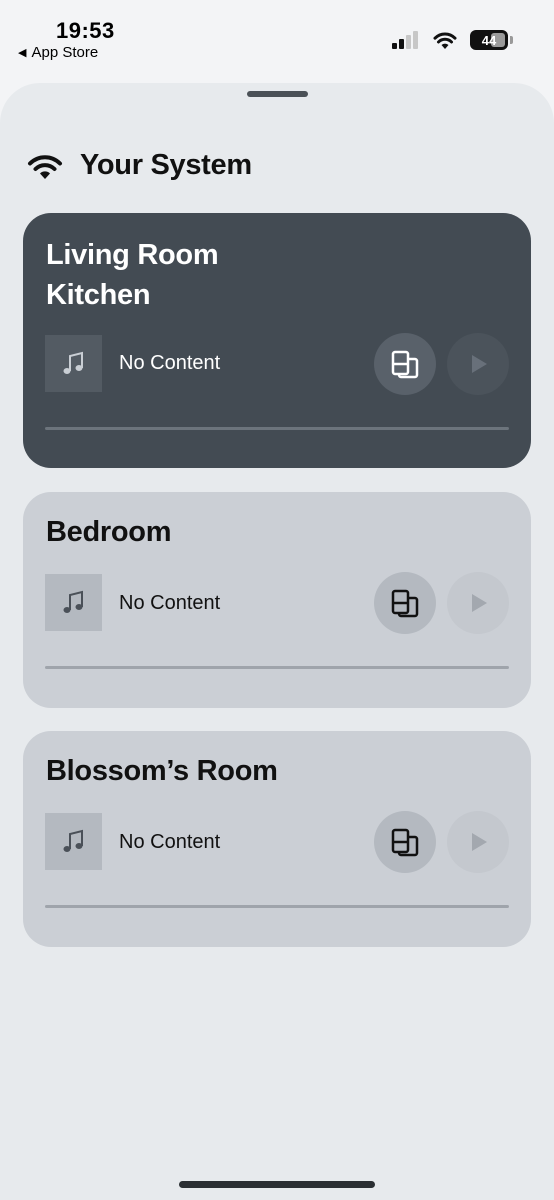 The height and width of the screenshot is (1200, 554). I want to click on page-title: Your System, so click(166, 165).